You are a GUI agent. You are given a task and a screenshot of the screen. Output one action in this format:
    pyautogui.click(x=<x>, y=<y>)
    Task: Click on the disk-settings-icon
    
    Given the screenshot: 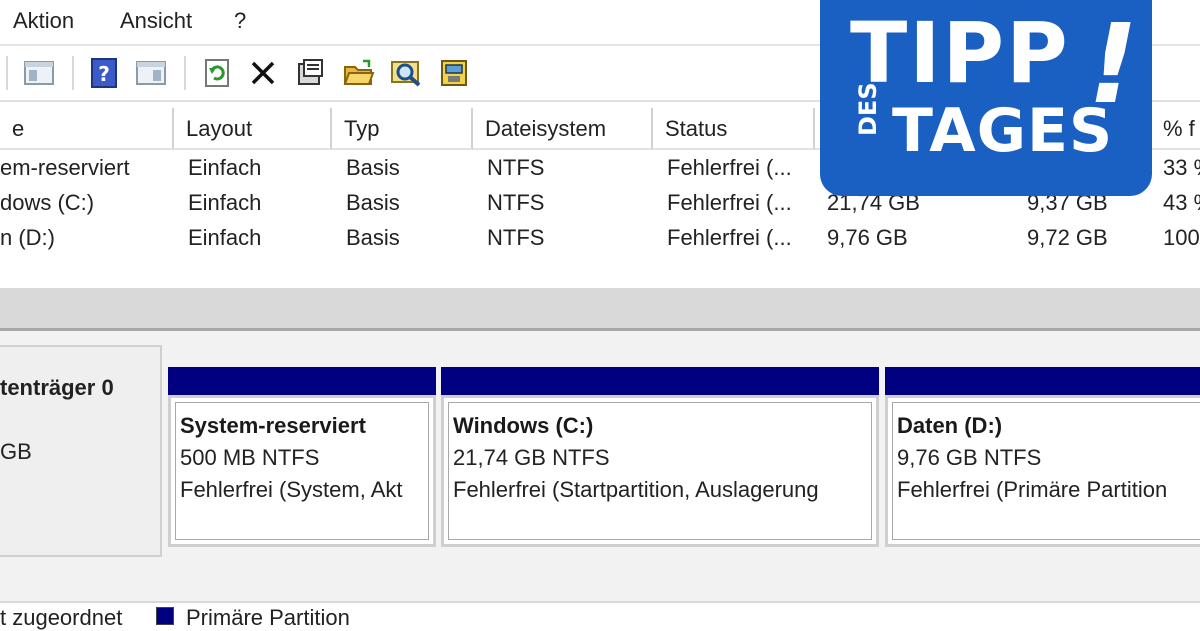 What is the action you would take?
    pyautogui.click(x=455, y=73)
    